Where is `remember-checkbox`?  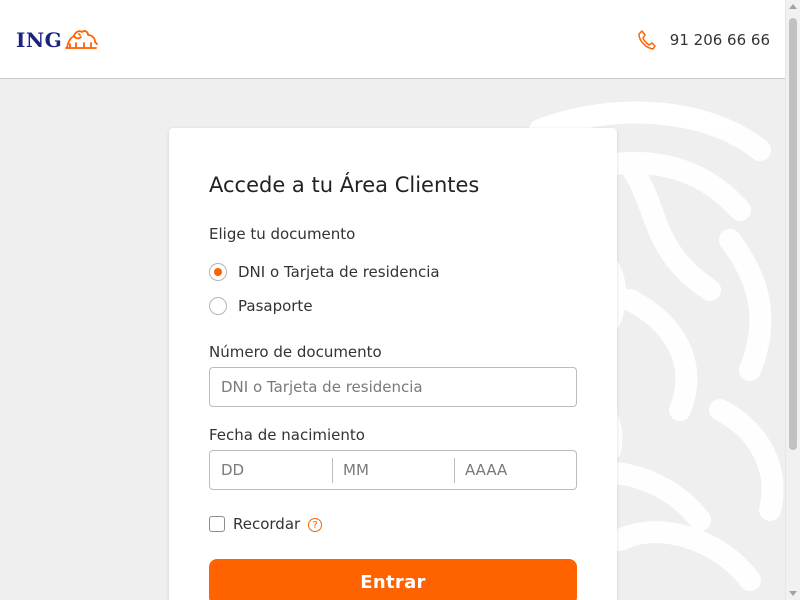 remember-checkbox is located at coordinates (217, 524).